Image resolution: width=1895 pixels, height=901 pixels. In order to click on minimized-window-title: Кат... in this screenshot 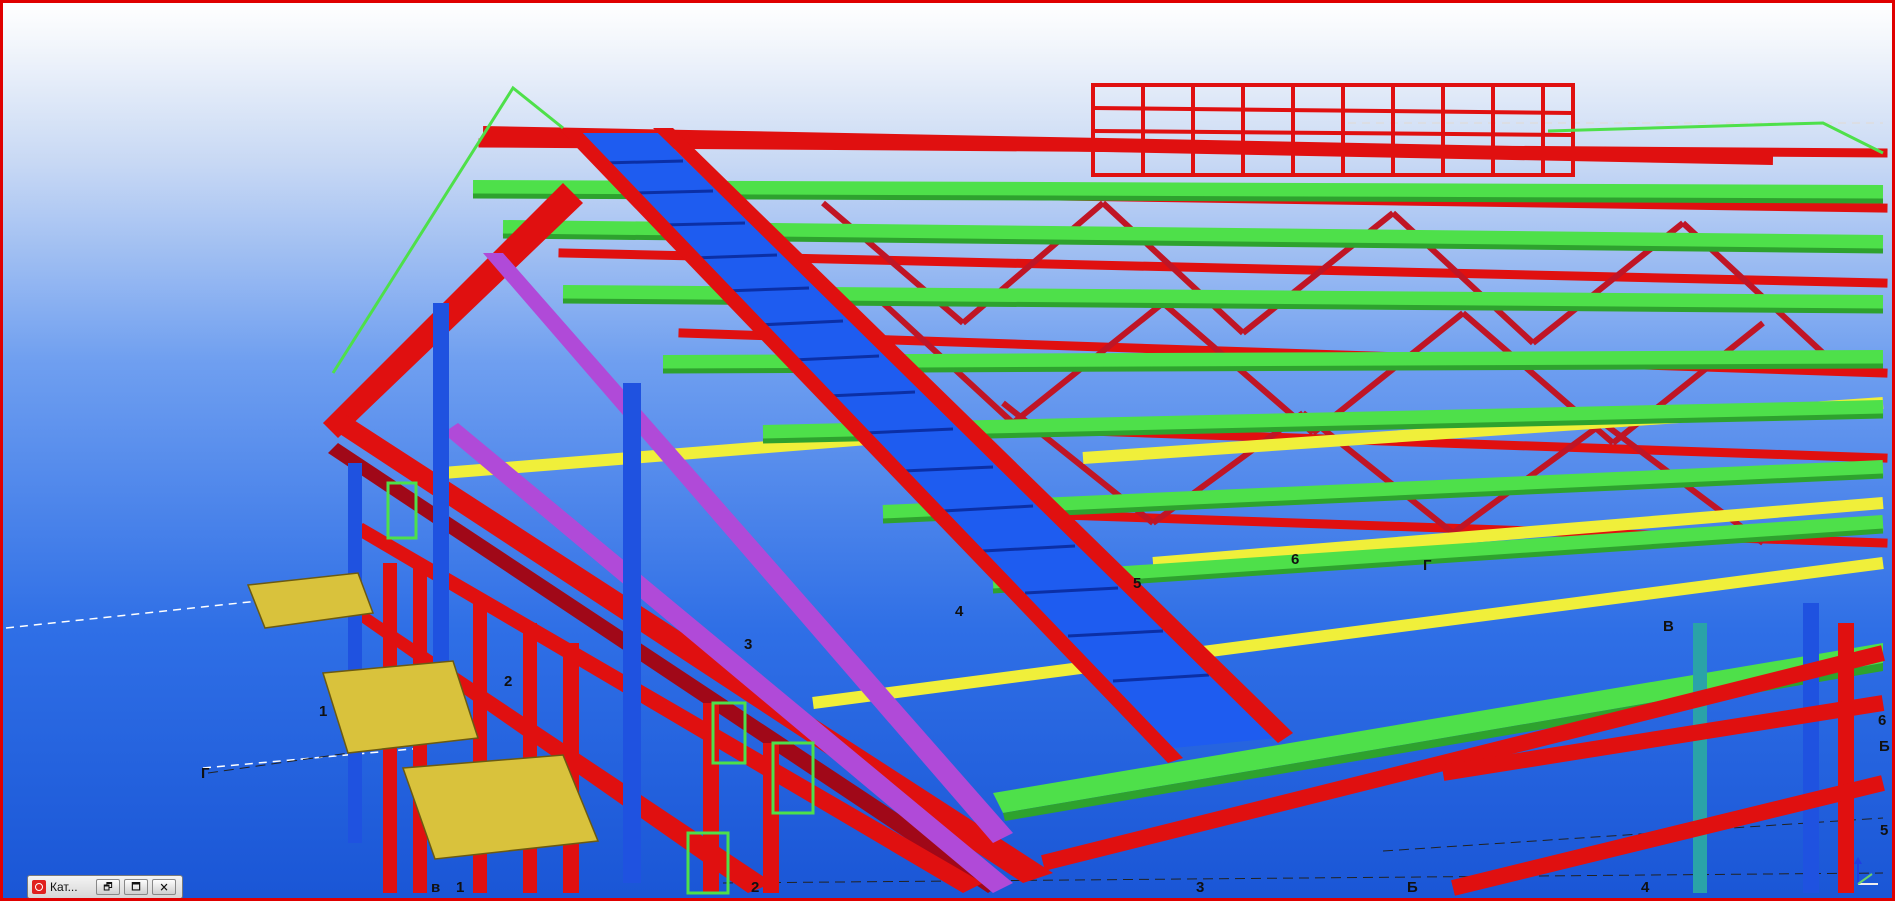, I will do `click(71, 887)`.